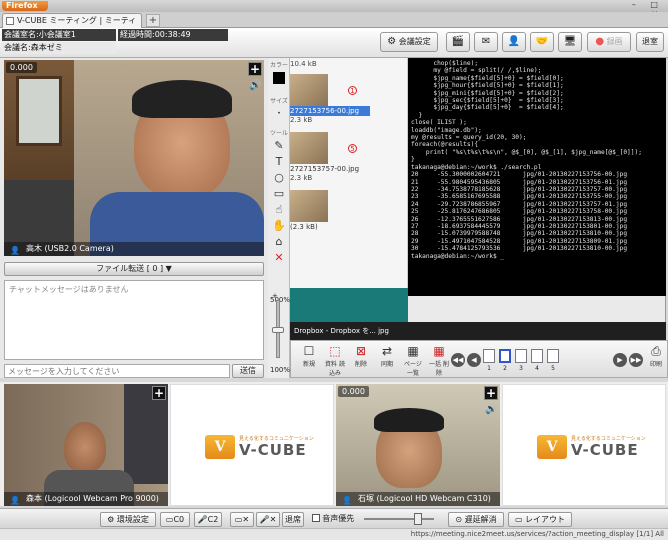 The height and width of the screenshot is (540, 668). What do you see at coordinates (387, 351) in the screenshot?
I see `sync-icon: ⇄` at bounding box center [387, 351].